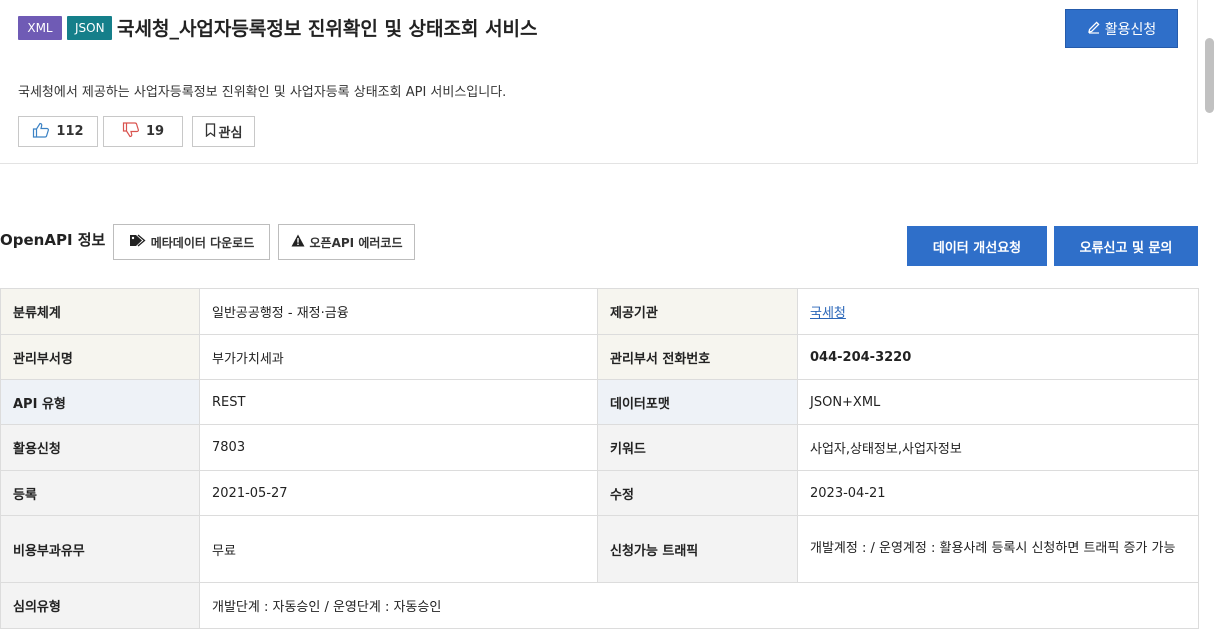  I want to click on row-label: 관리부서명, so click(100, 357).